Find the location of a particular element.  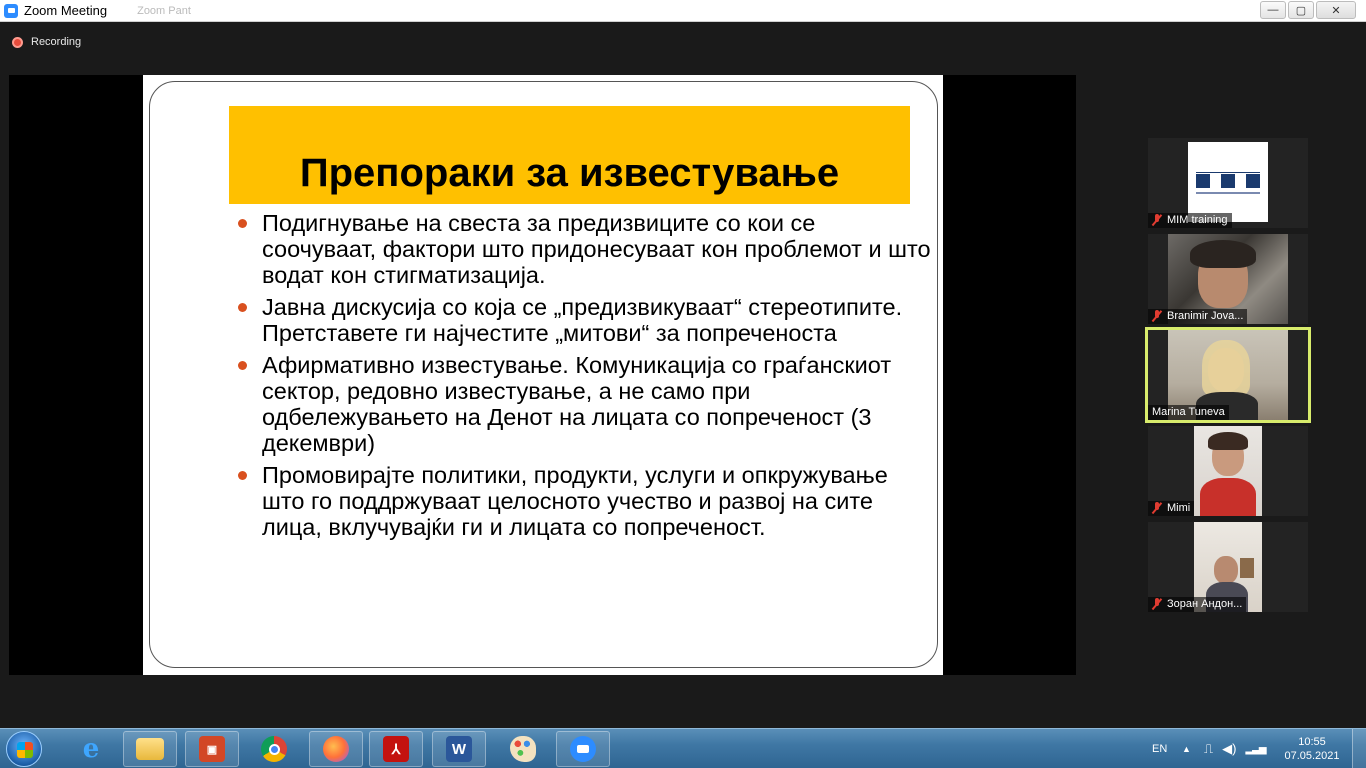

participant-name-tag: Marina Tuneva is located at coordinates (1188, 412).